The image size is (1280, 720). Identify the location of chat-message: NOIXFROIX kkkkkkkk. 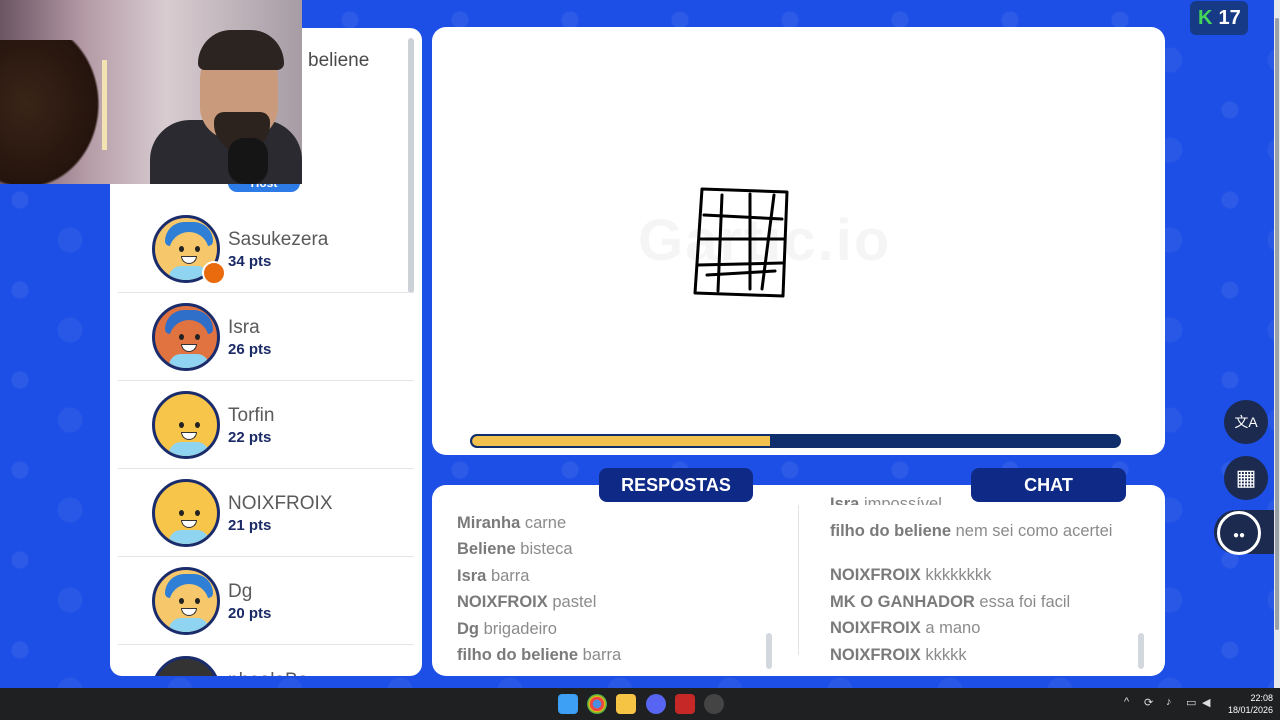
(911, 575).